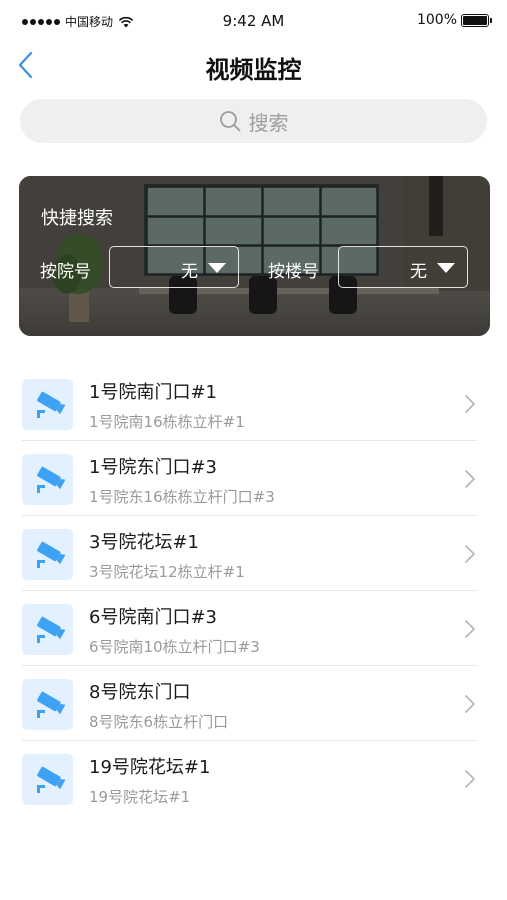  I want to click on camera-list-item: 1号院东门口#3 1号院东16栋栋立杆门口#3, so click(253, 478).